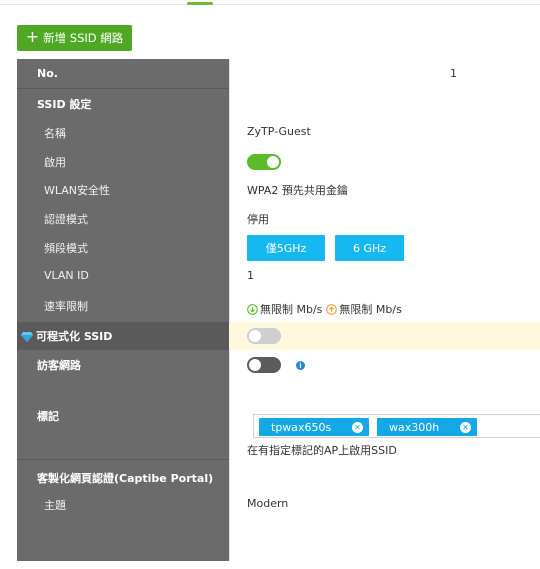 This screenshot has height=569, width=540. What do you see at coordinates (453, 73) in the screenshot?
I see `value-no: 1` at bounding box center [453, 73].